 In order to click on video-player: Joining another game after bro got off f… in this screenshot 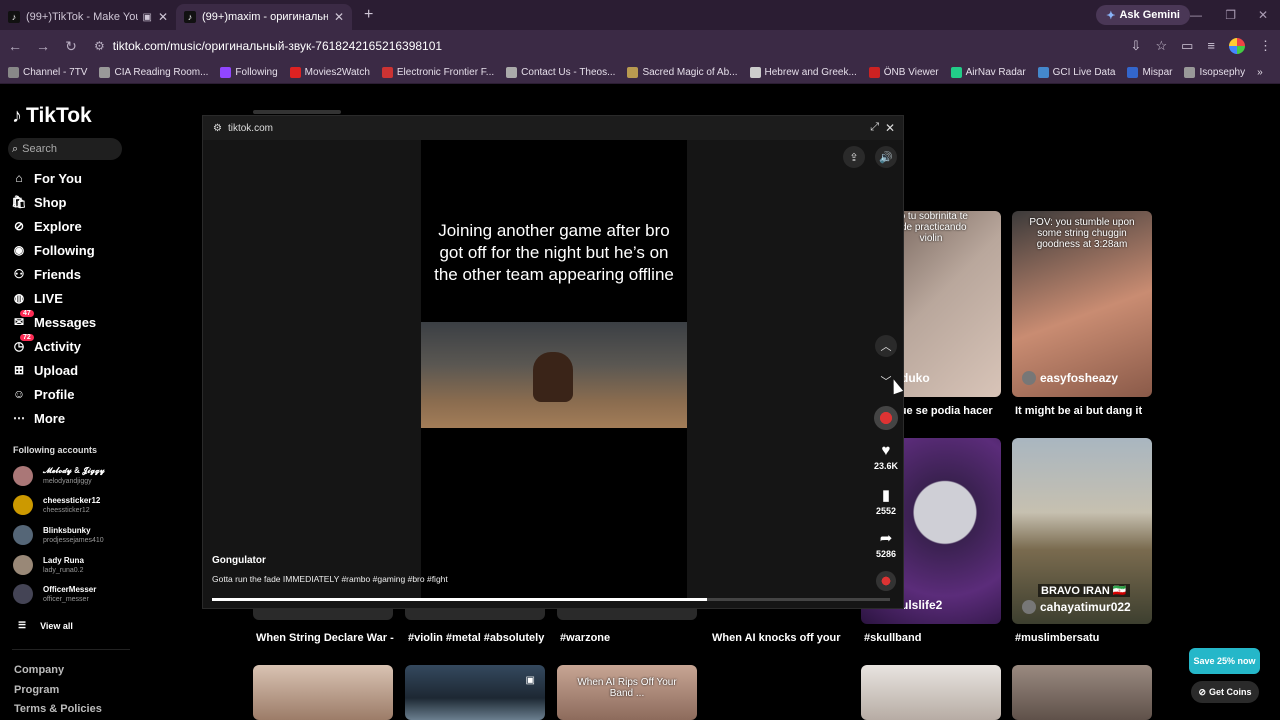, I will do `click(554, 369)`.